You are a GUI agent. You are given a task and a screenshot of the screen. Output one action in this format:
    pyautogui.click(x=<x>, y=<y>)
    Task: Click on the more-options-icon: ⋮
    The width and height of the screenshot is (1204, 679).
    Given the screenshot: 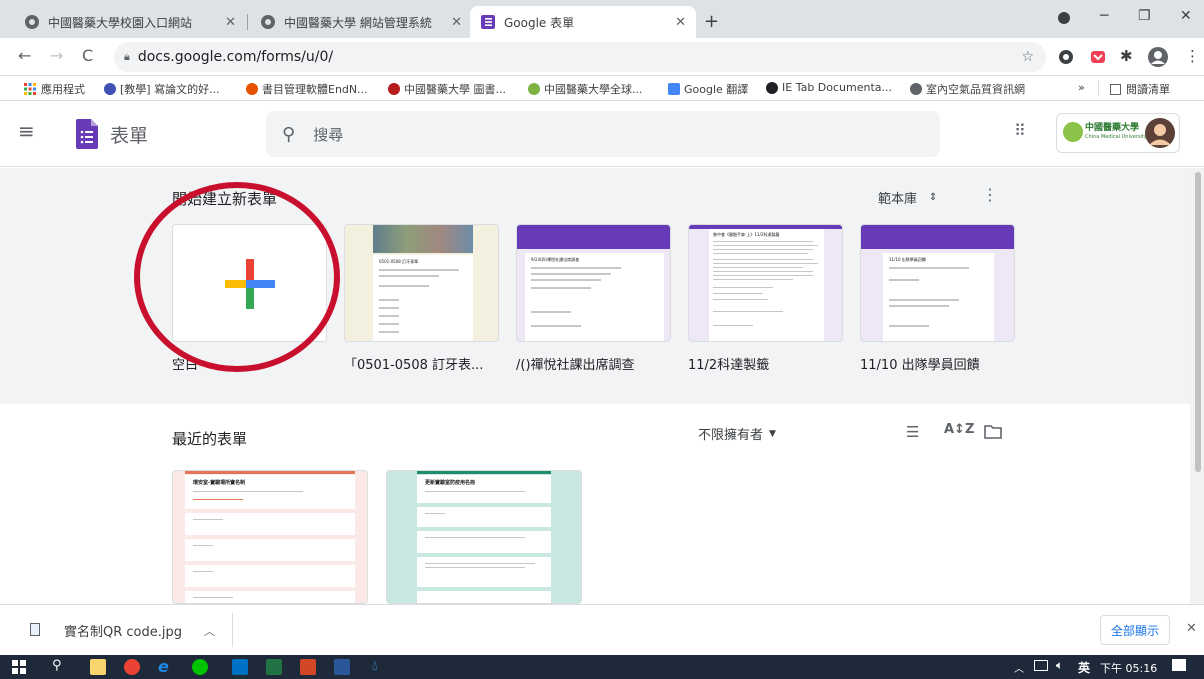 What is the action you would take?
    pyautogui.click(x=990, y=194)
    